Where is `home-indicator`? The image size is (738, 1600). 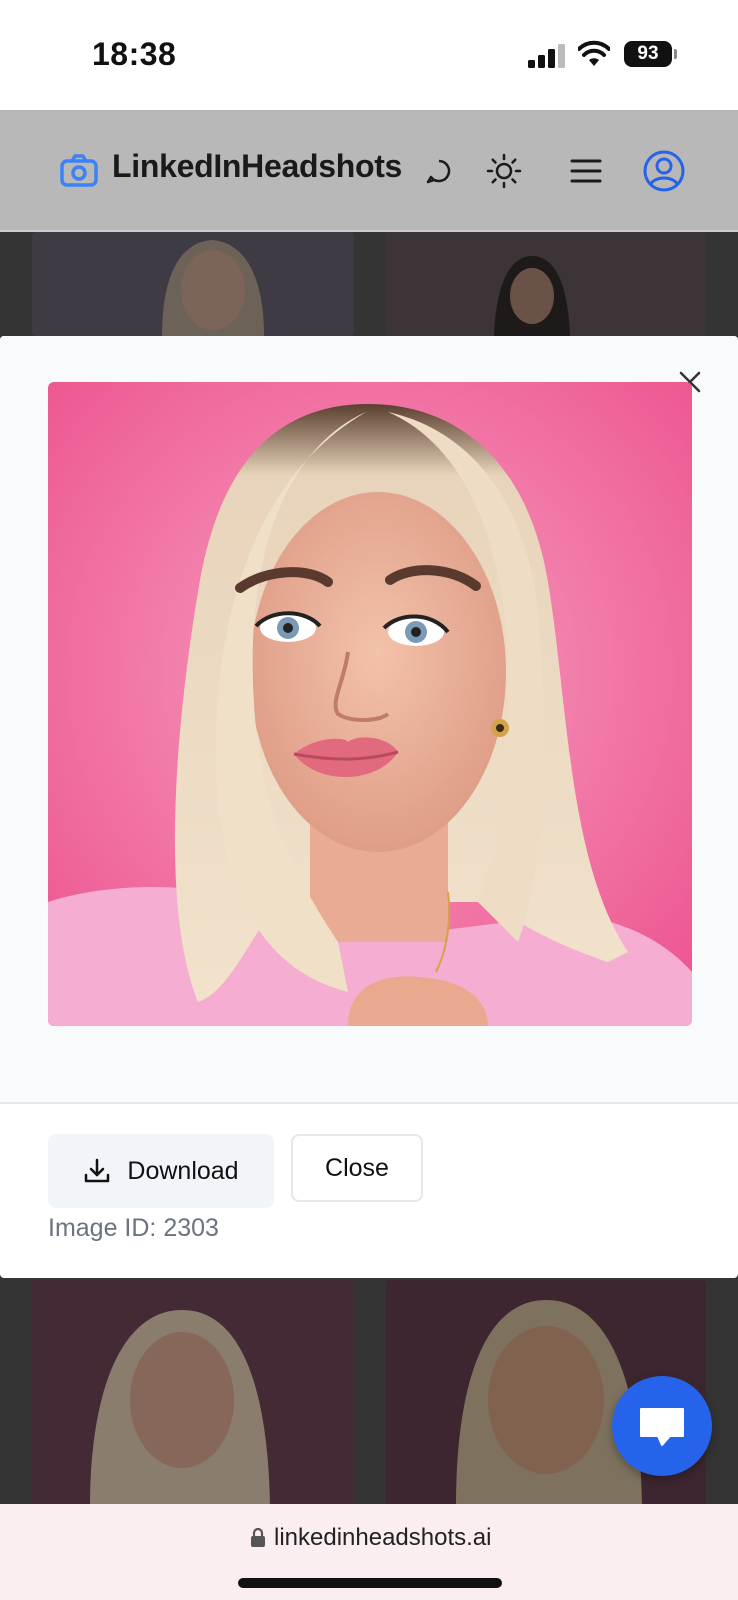
home-indicator is located at coordinates (370, 1583).